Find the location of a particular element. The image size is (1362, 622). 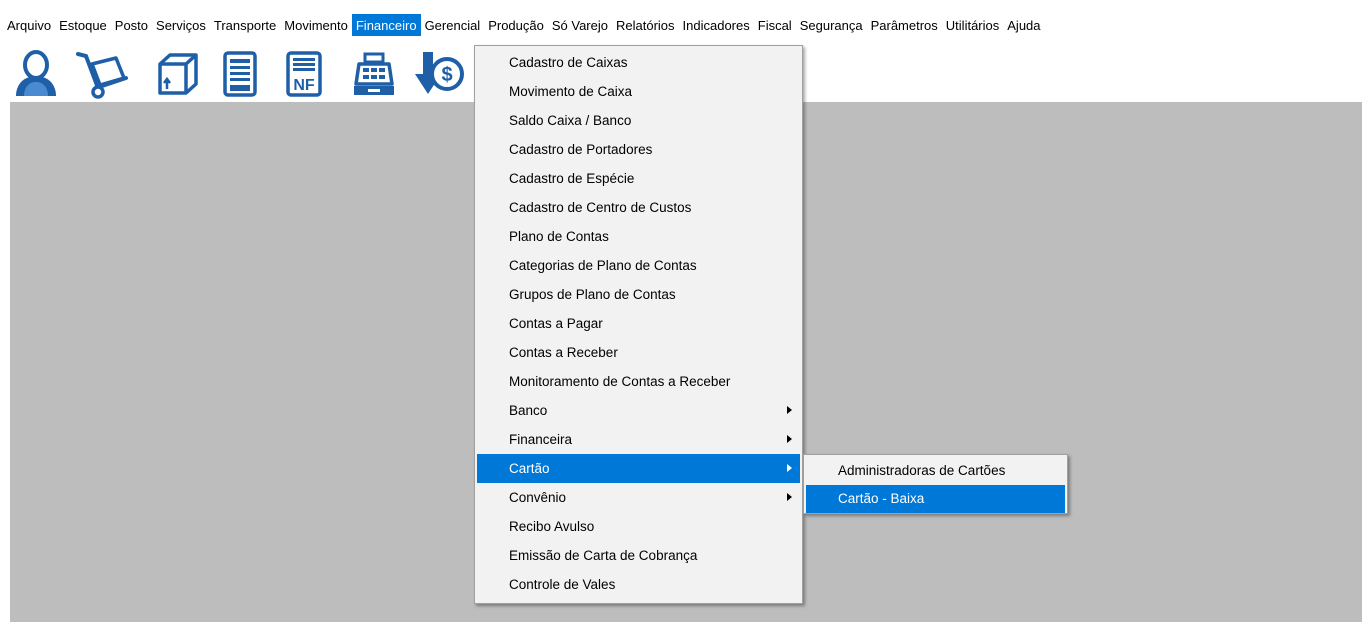

menu-parametros: Parâmetros is located at coordinates (904, 25).